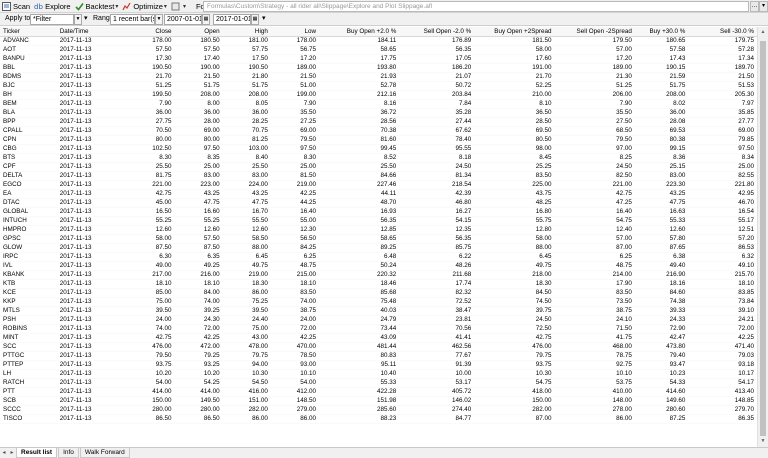 Image resolution: width=768 pixels, height=458 pixels. What do you see at coordinates (763, 6) in the screenshot?
I see `formula-menu-button: ▾` at bounding box center [763, 6].